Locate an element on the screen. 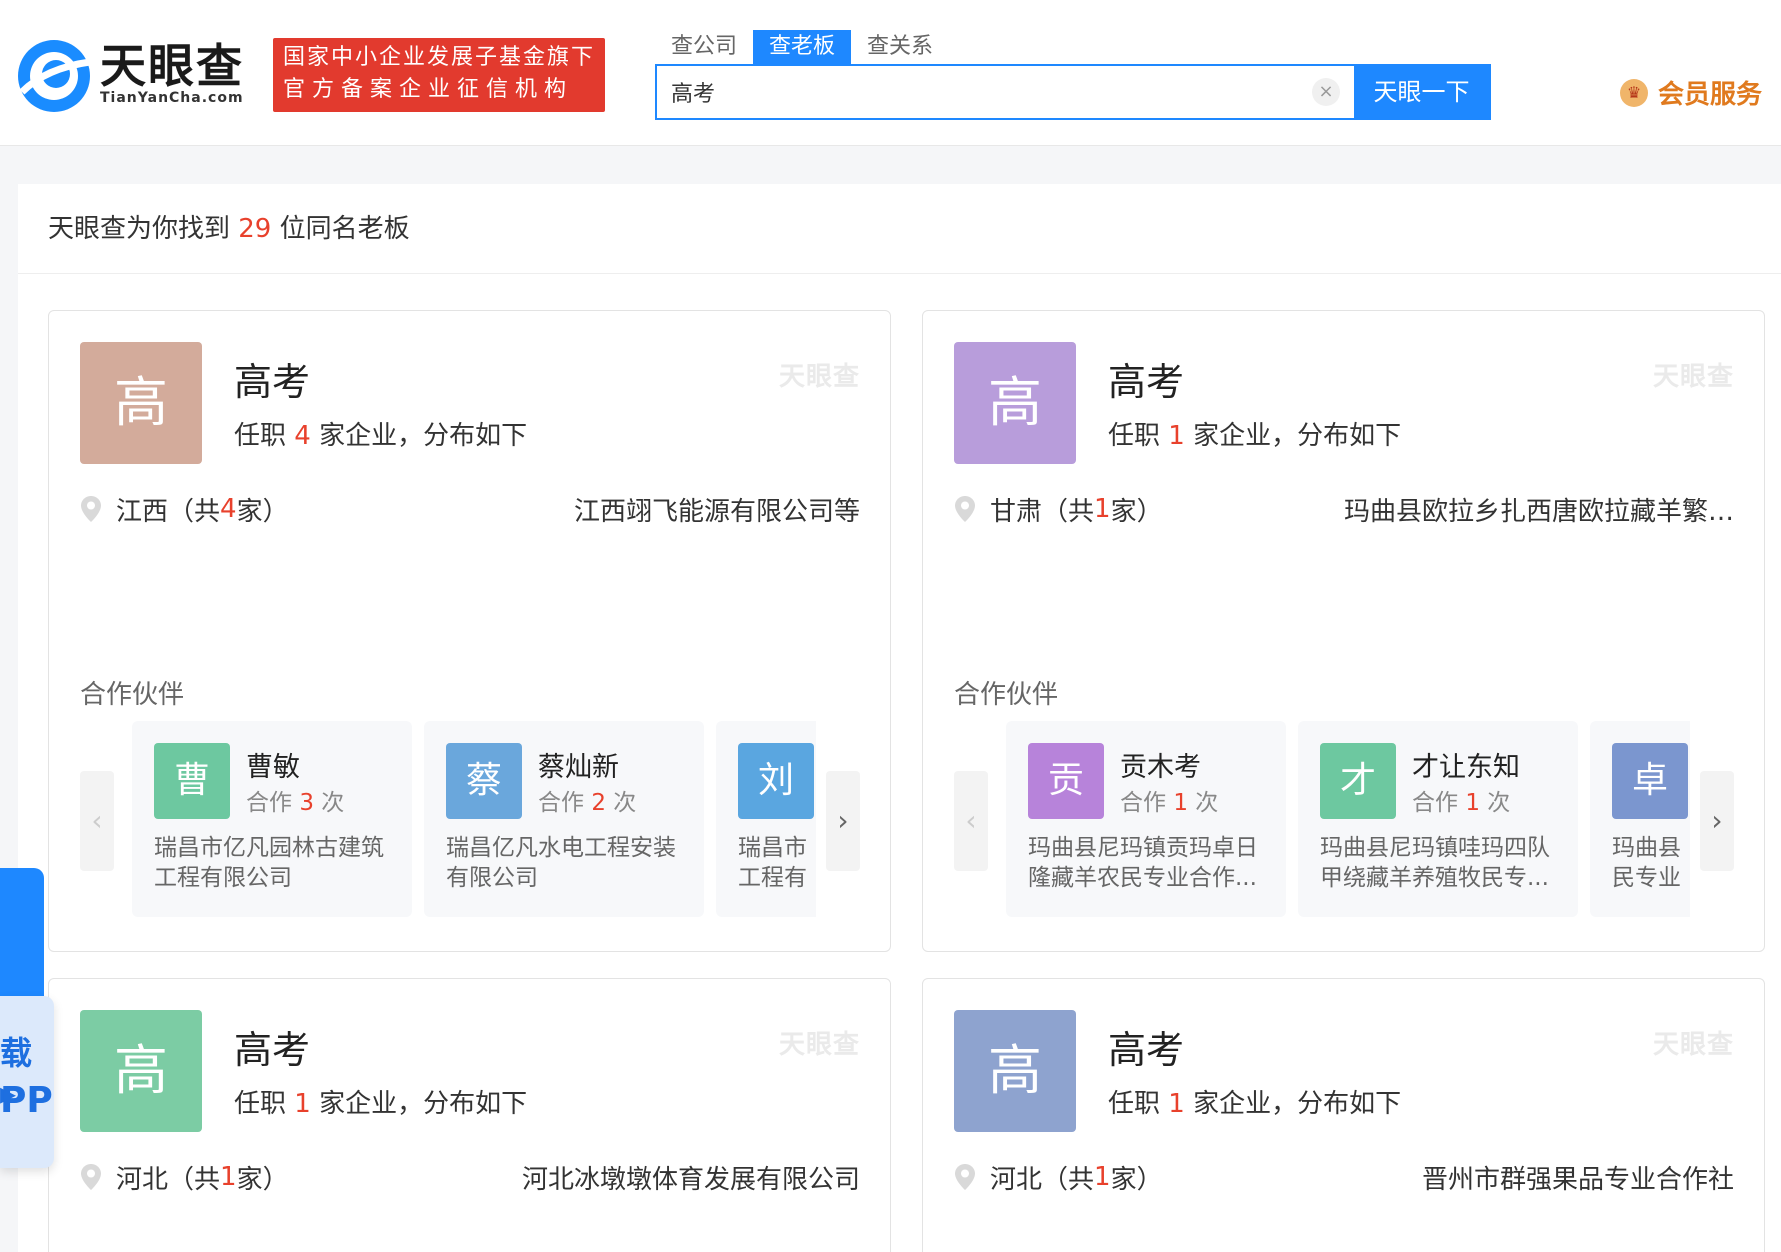  region-row: 江西（共 4 家） 江西翊飞能源有限公司等 is located at coordinates (470, 509).